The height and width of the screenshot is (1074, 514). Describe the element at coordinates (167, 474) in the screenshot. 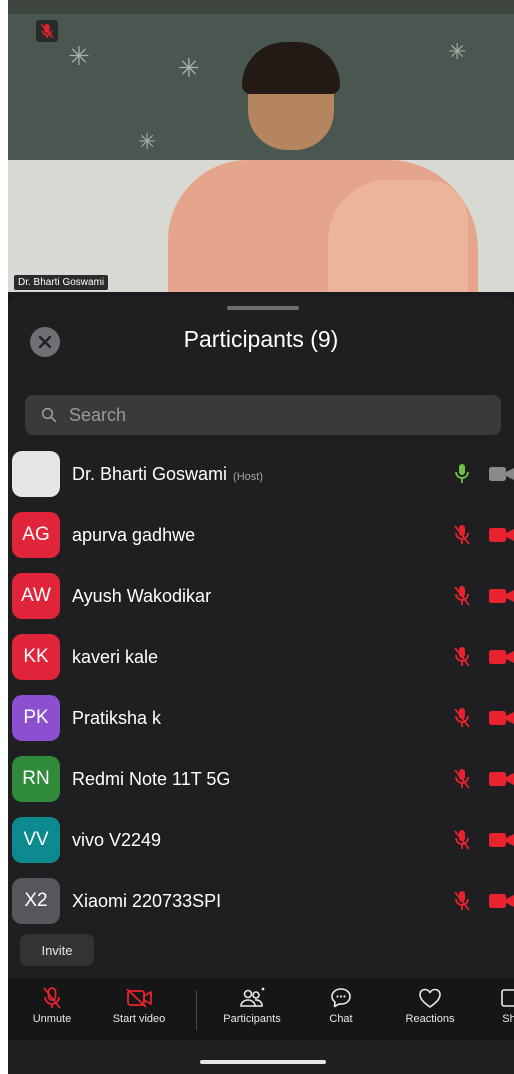

I see `participant-name: Dr. Bharti Goswami (Host)` at that location.